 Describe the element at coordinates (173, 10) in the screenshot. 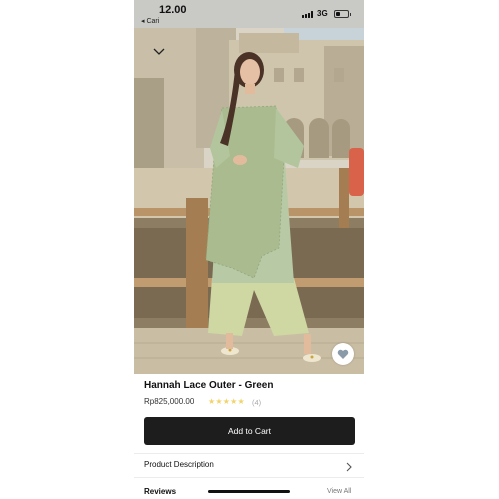

I see `status-time: 12.00` at that location.